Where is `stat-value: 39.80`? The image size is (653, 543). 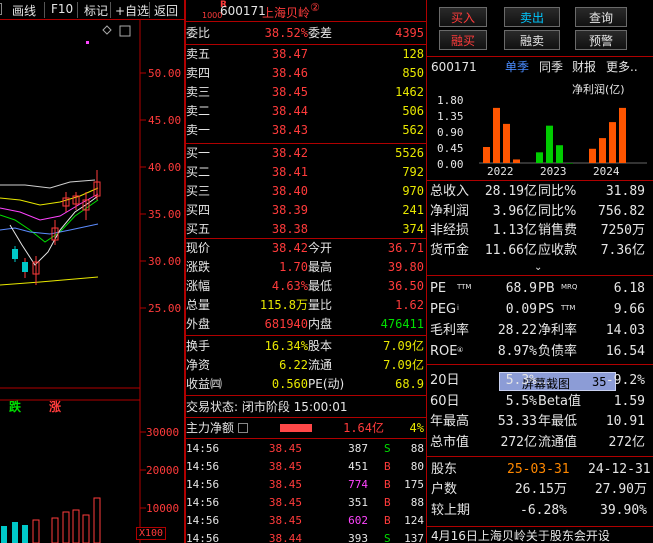 stat-value: 39.80 is located at coordinates (405, 267).